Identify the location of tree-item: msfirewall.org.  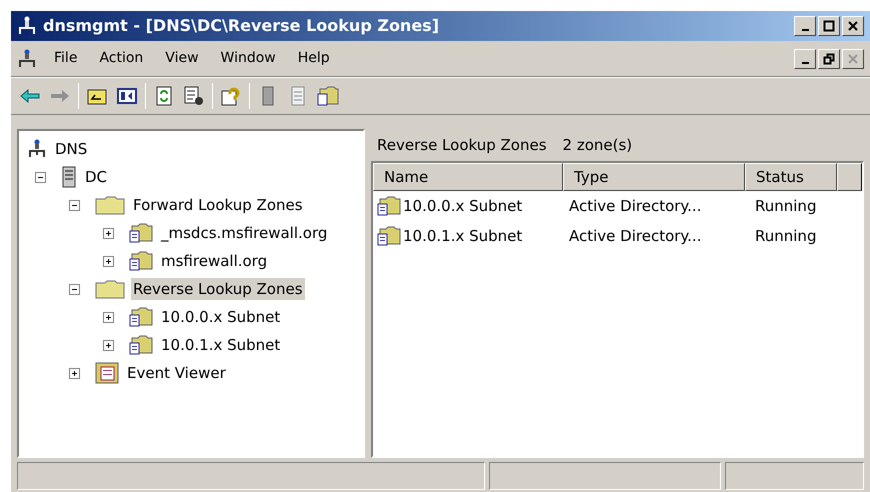
(214, 261).